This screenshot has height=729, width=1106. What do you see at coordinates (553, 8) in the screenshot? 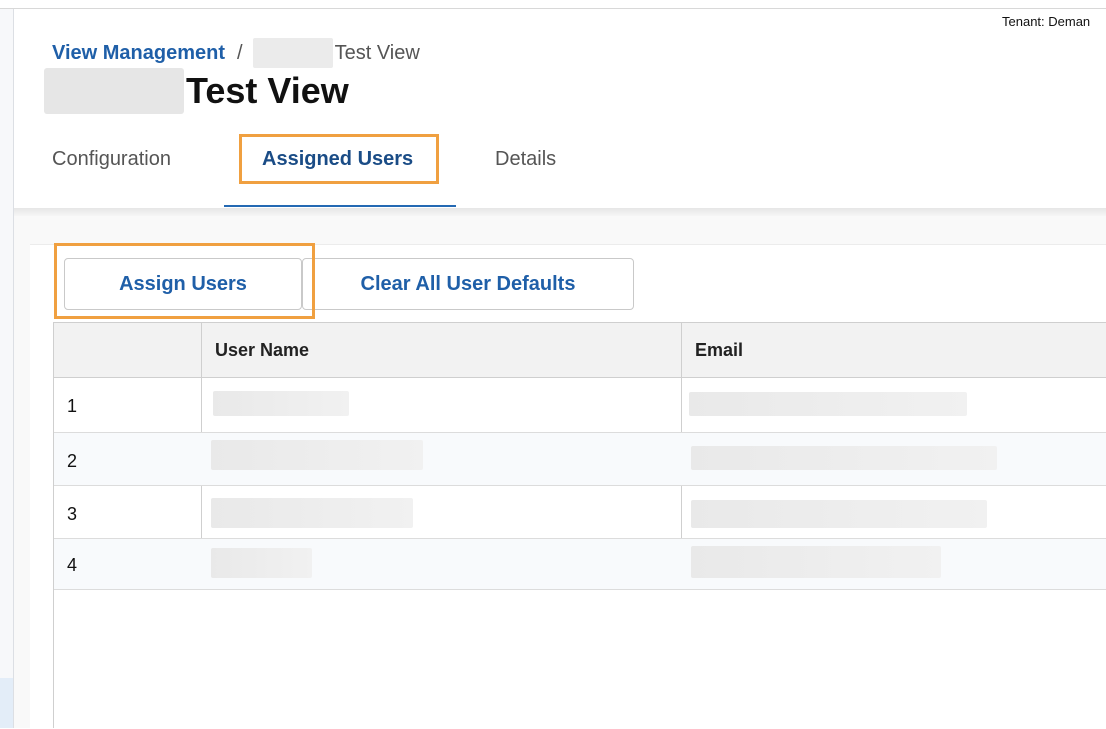
I see `top-divider` at bounding box center [553, 8].